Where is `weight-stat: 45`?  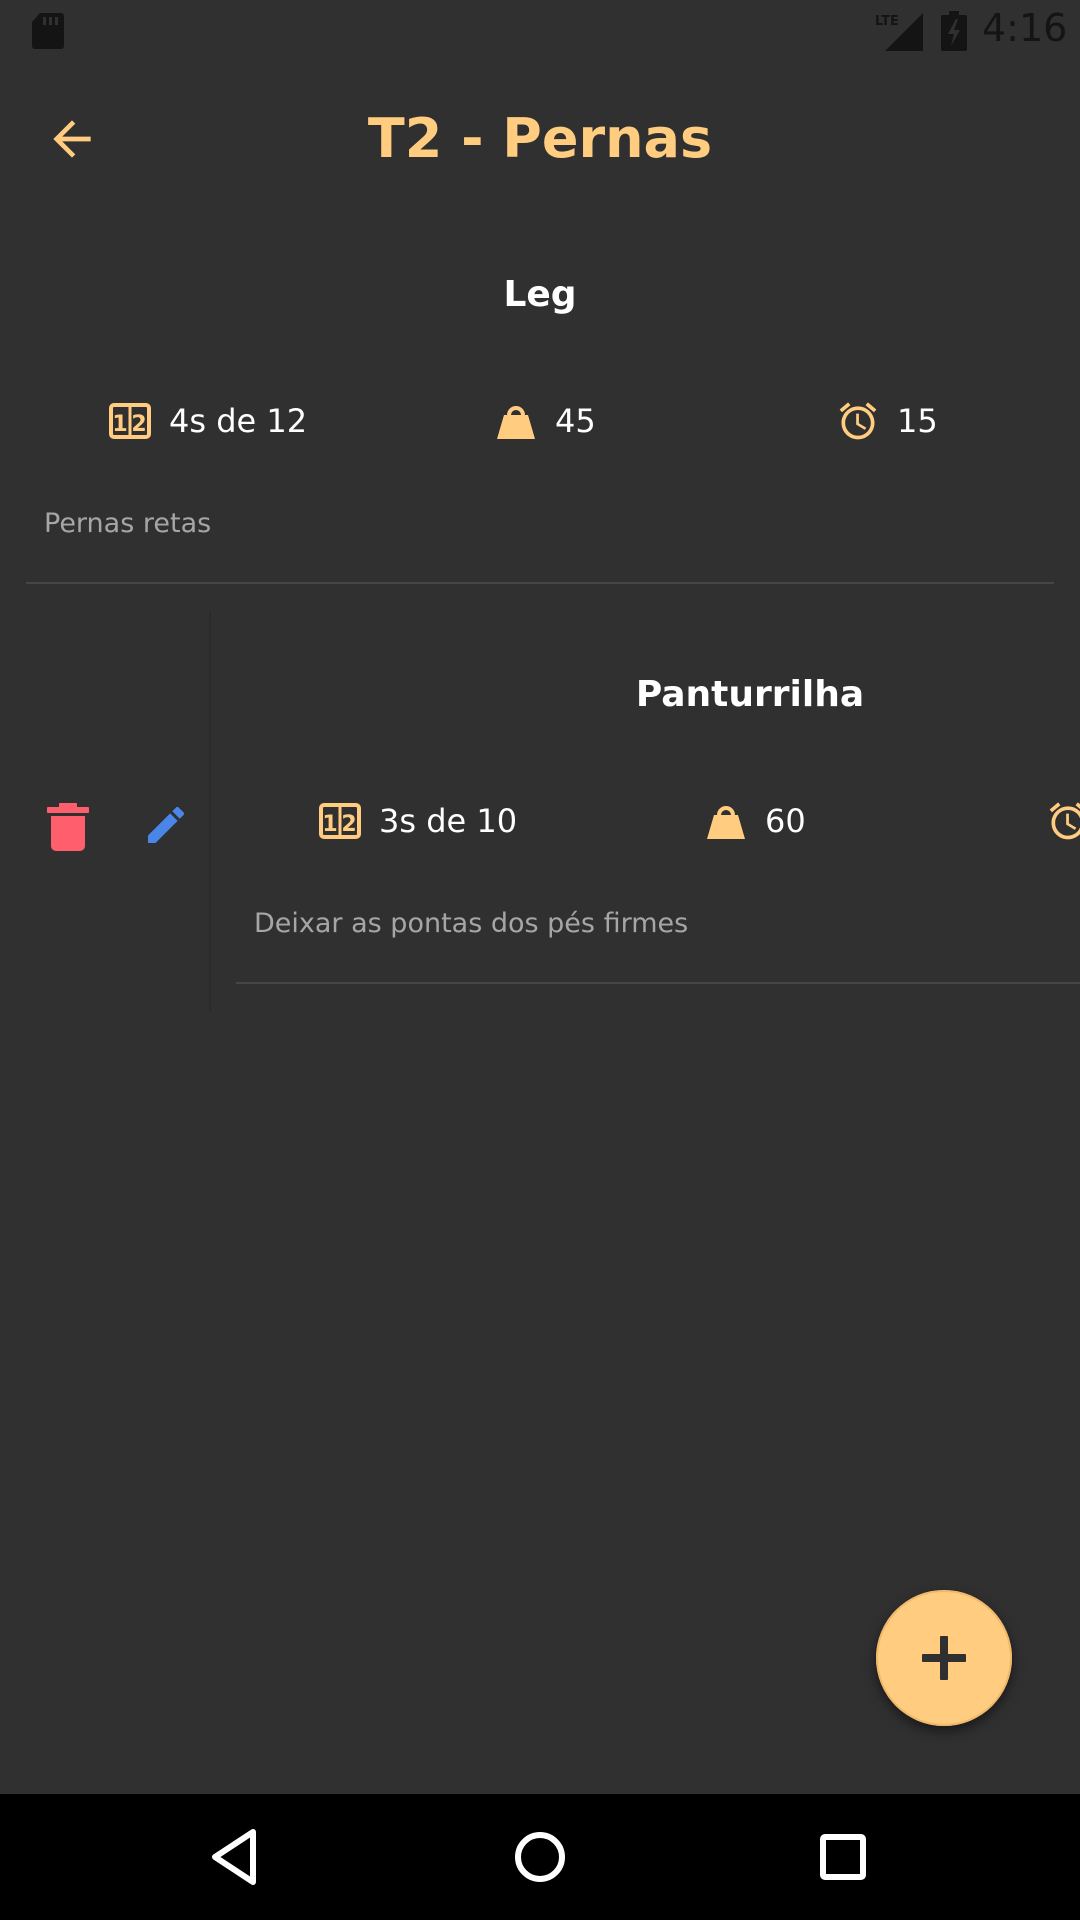 weight-stat: 45 is located at coordinates (545, 421).